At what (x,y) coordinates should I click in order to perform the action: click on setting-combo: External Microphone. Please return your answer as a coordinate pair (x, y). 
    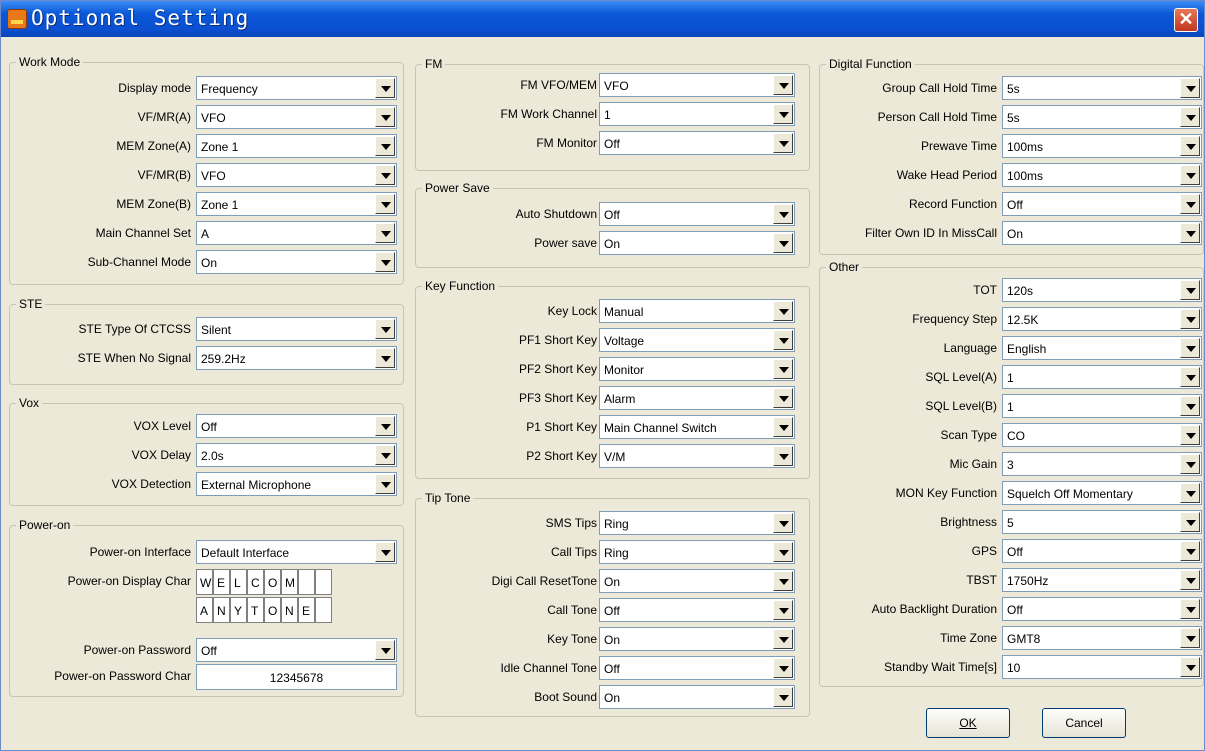
    Looking at the image, I should click on (296, 484).